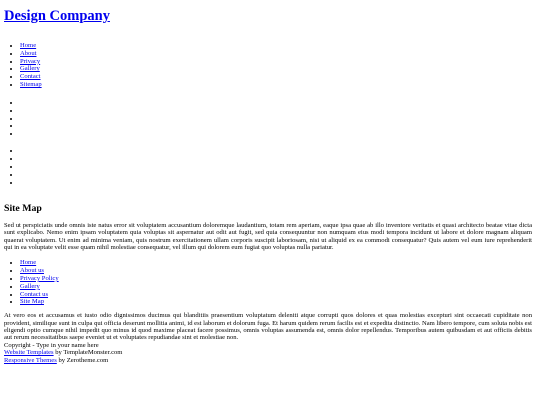  What do you see at coordinates (30, 360) in the screenshot?
I see `responsive-themes-link: Responsive Themes` at bounding box center [30, 360].